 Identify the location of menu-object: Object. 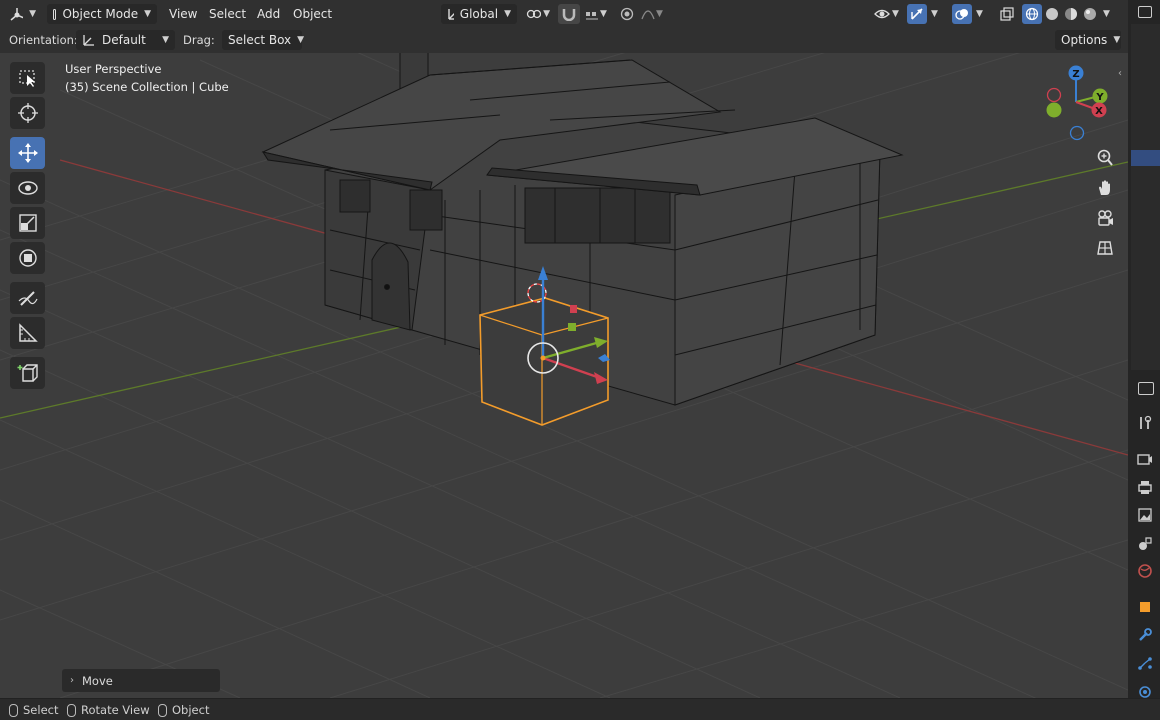
(312, 14).